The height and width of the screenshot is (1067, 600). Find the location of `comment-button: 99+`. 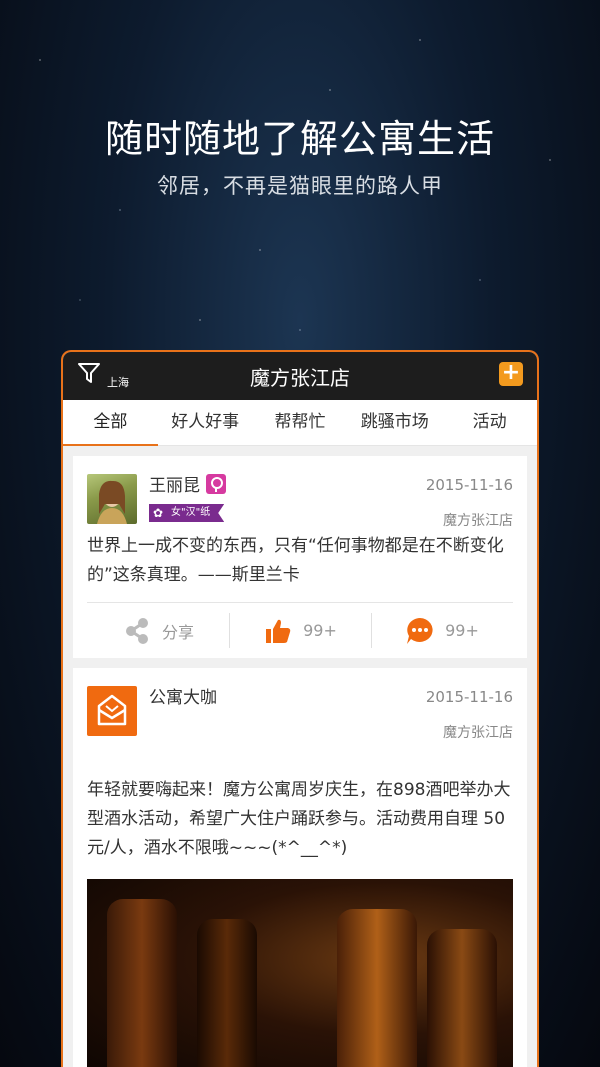

comment-button: 99+ is located at coordinates (442, 630).